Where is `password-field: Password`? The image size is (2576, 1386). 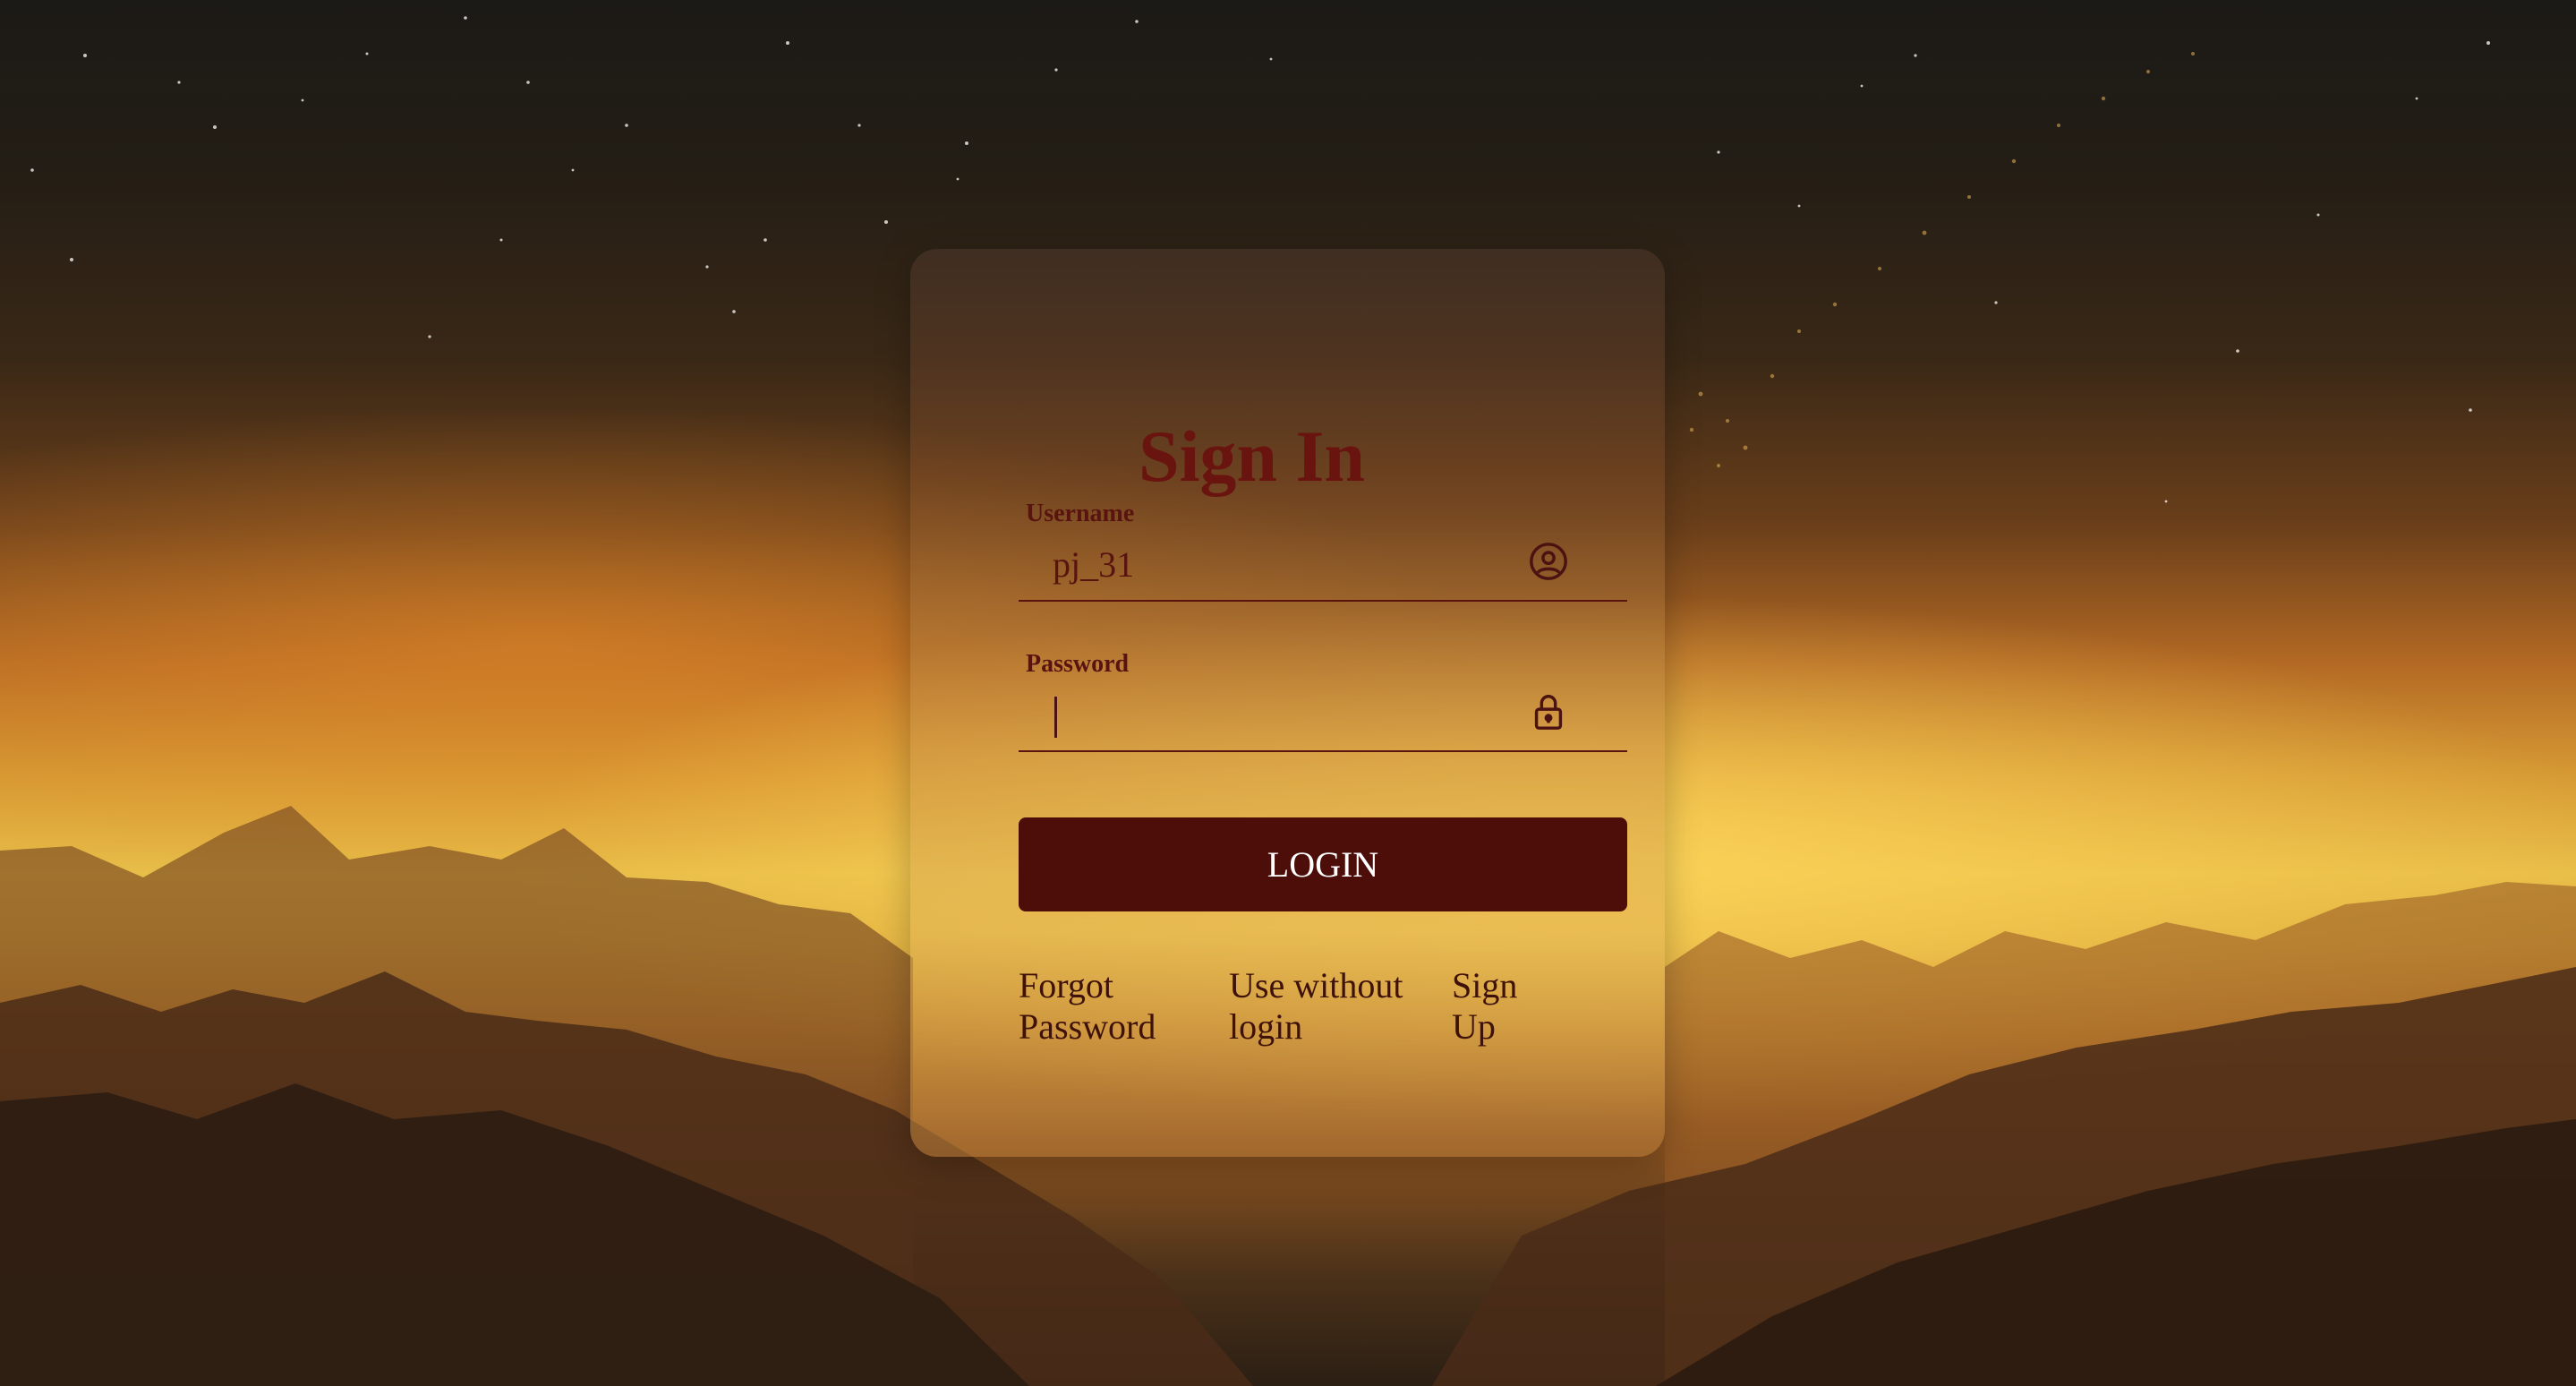
password-field: Password is located at coordinates (1323, 703).